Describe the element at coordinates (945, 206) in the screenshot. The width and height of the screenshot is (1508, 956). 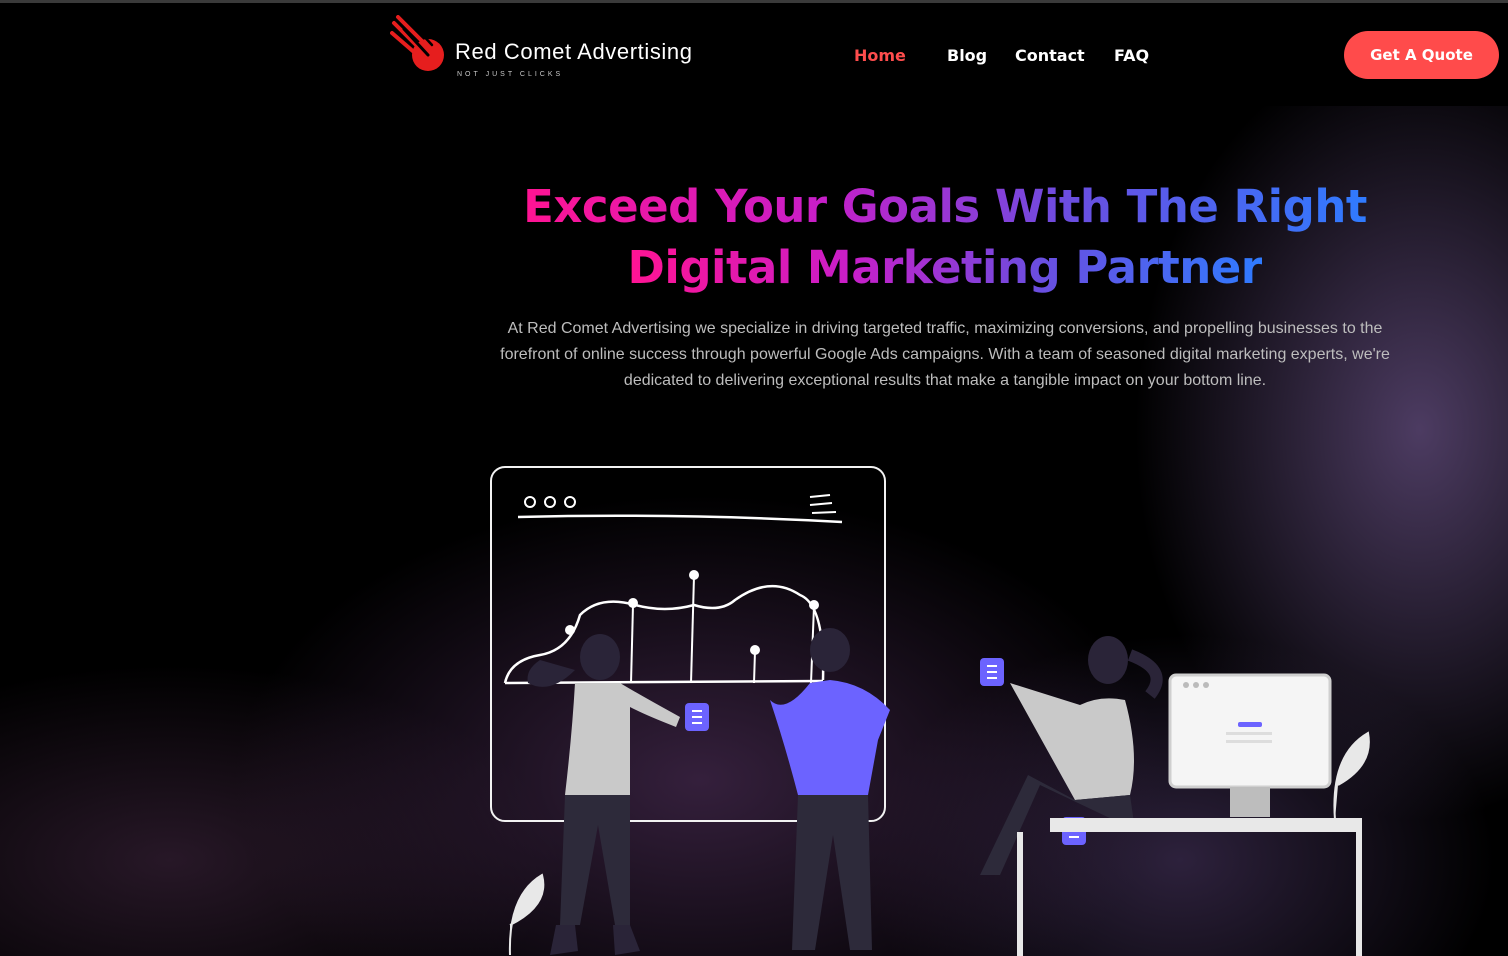
I see `headline-line-1: Exceed Your Goals With The Right` at that location.